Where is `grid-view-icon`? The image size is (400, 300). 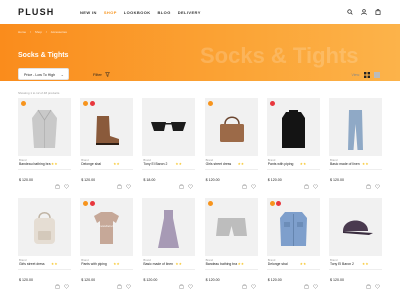
grid-view-icon is located at coordinates (367, 75).